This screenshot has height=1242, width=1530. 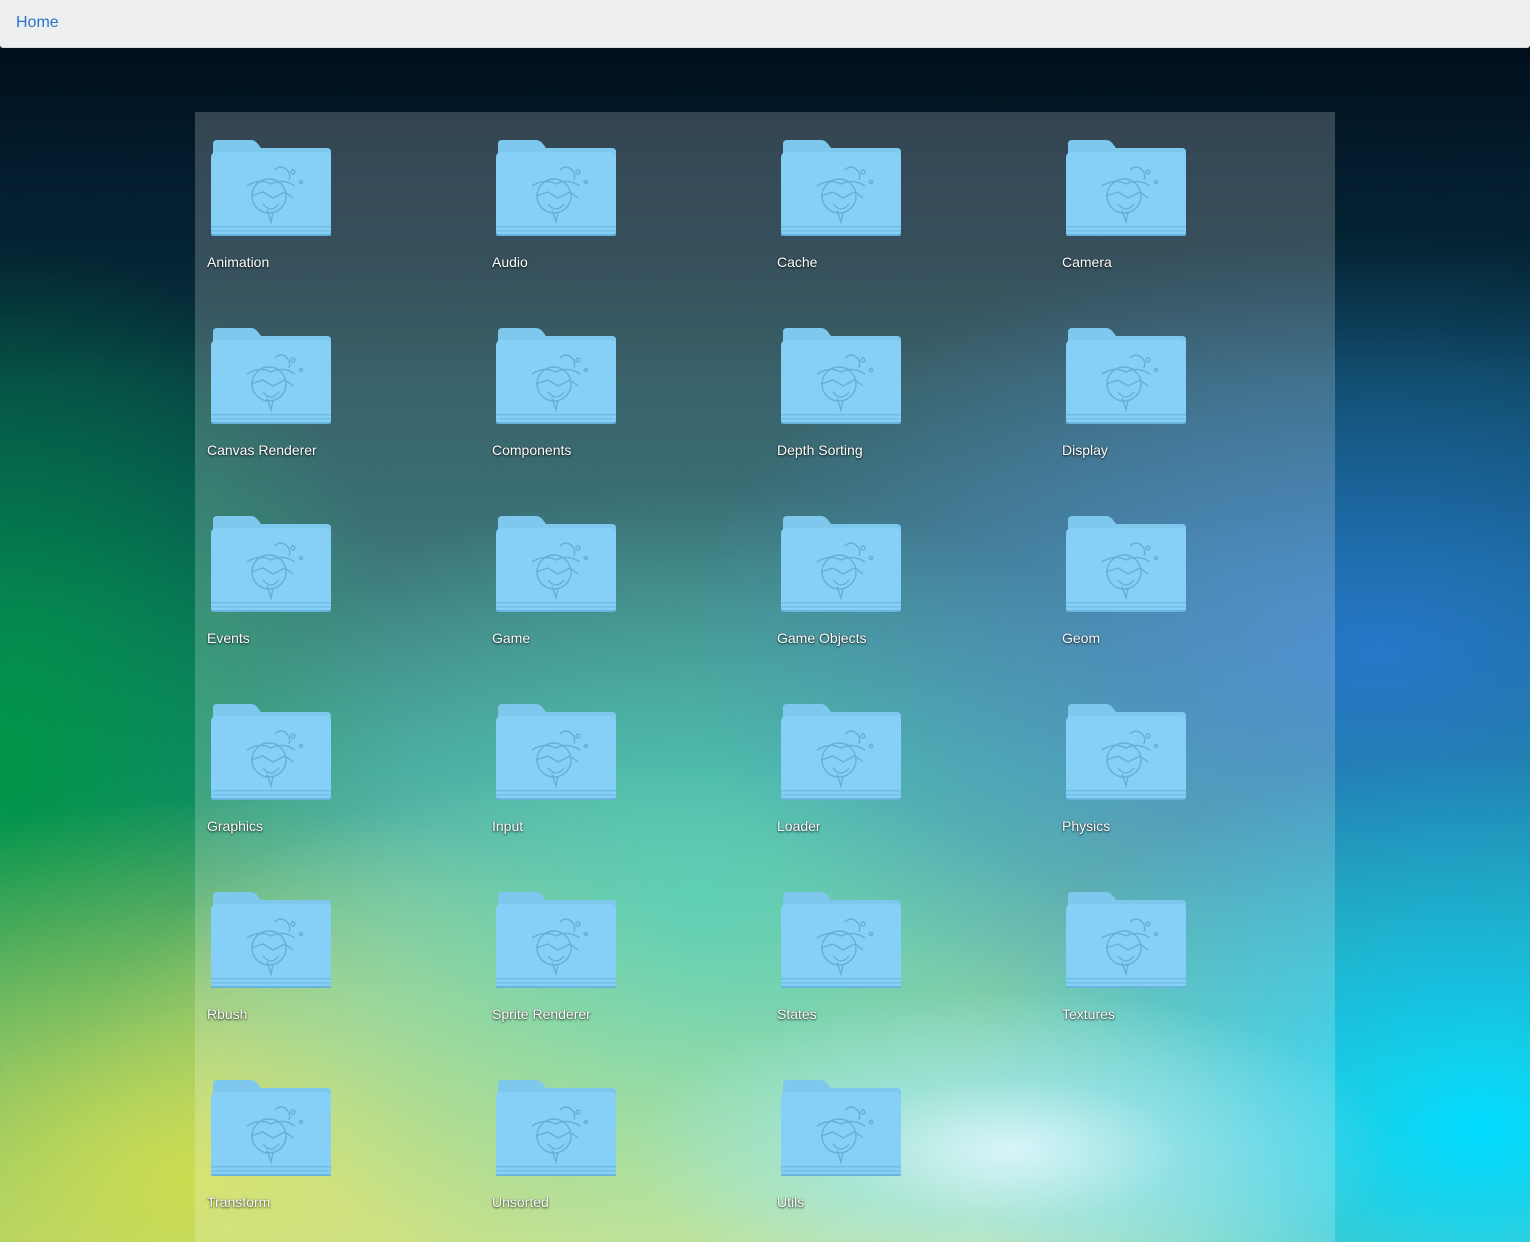 What do you see at coordinates (349, 422) in the screenshot?
I see `folder-item-canvas-renderer: Canvas Renderer` at bounding box center [349, 422].